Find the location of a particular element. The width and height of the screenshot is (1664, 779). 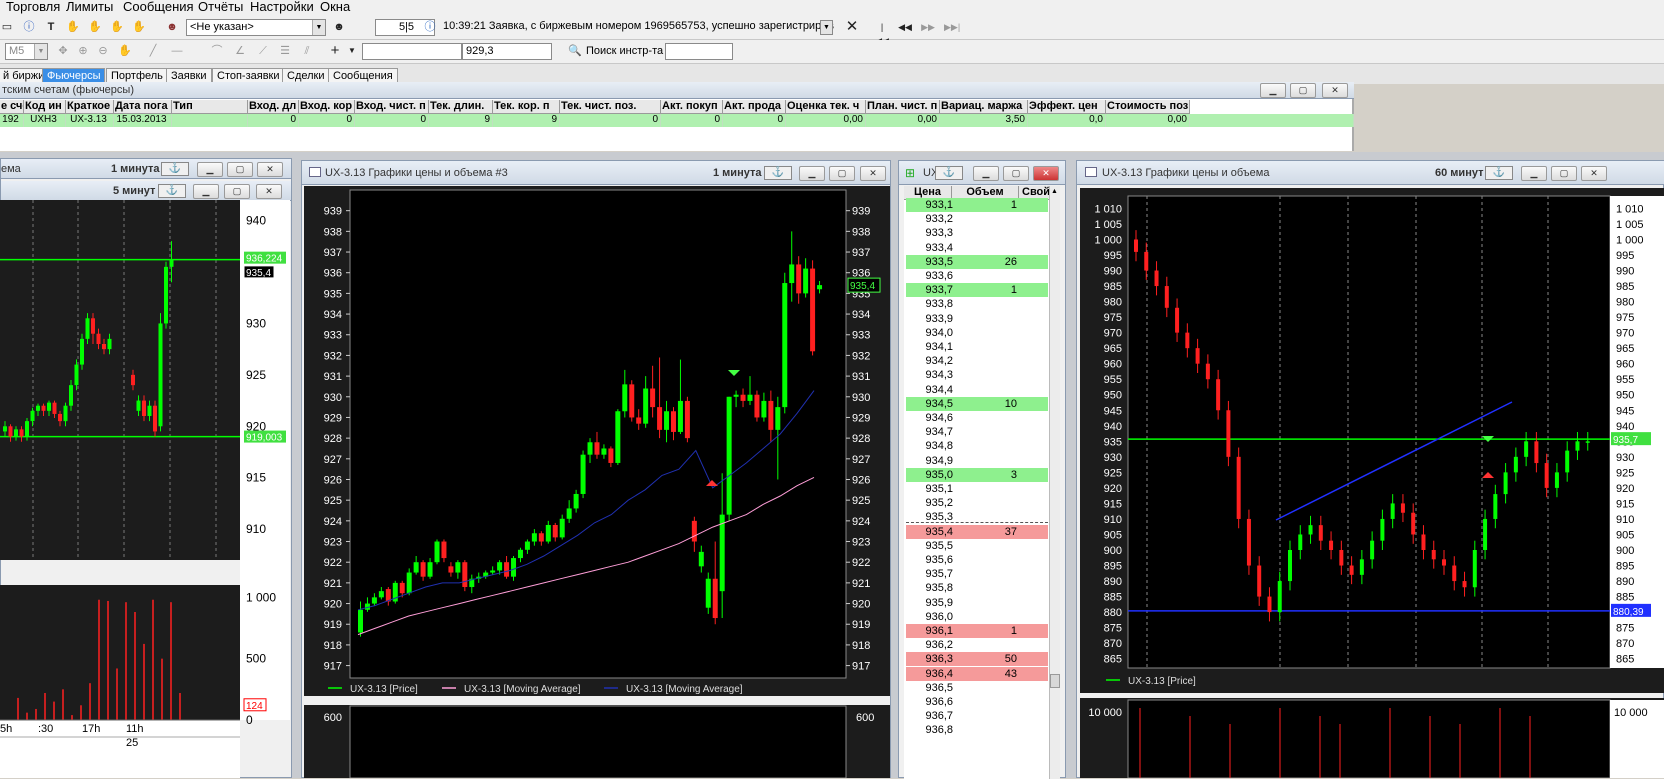

interval-select: M5 ▼ is located at coordinates (26, 51).